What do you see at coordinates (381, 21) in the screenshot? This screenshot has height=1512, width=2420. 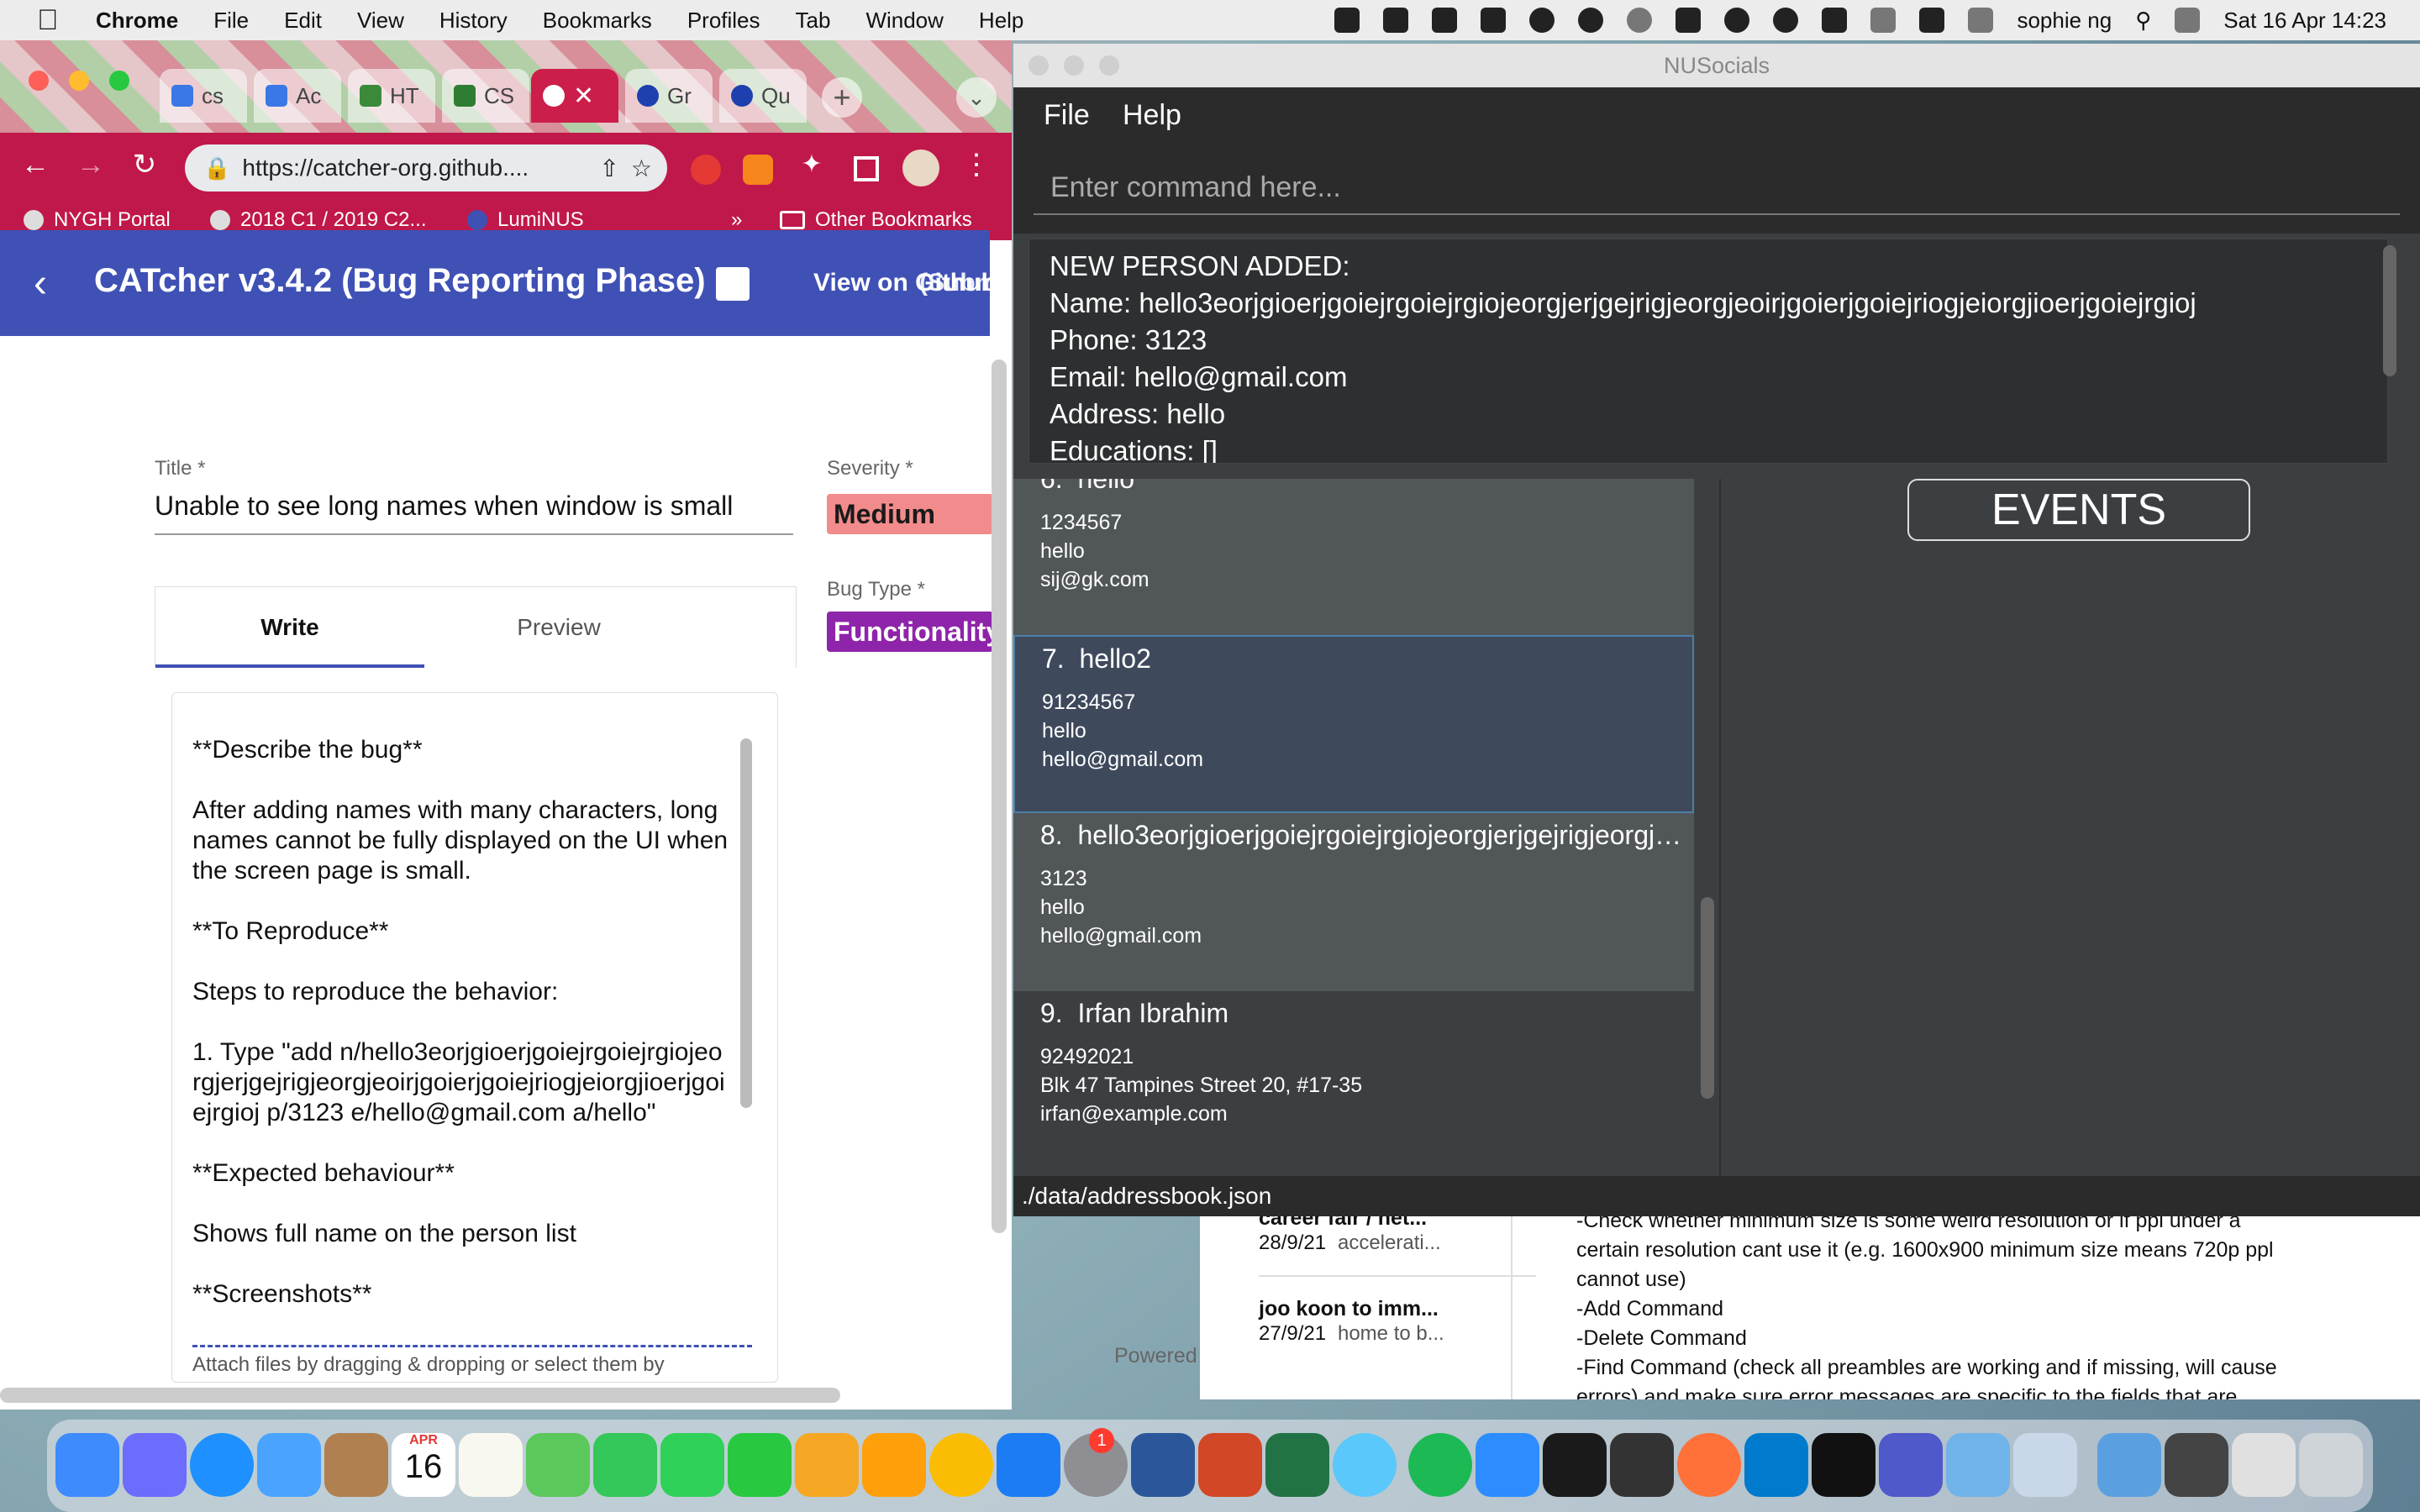 I see `menu-view: View` at bounding box center [381, 21].